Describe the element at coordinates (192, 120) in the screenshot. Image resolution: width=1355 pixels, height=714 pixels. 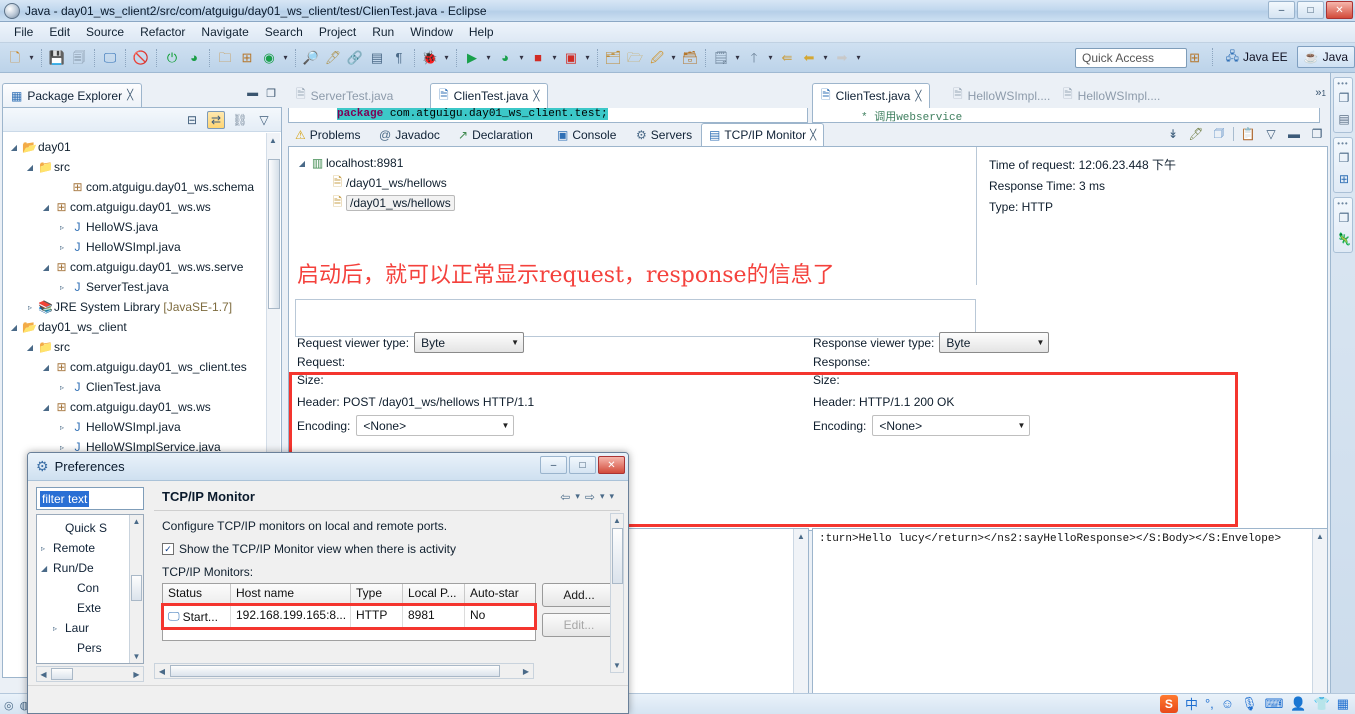
I see `collapse-all-icon: ⊟` at that location.